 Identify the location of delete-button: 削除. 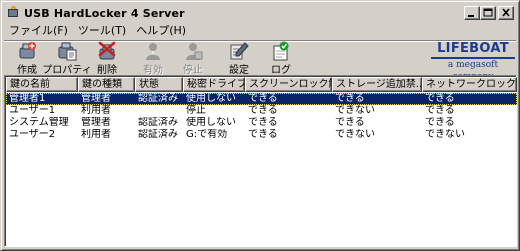
(107, 58).